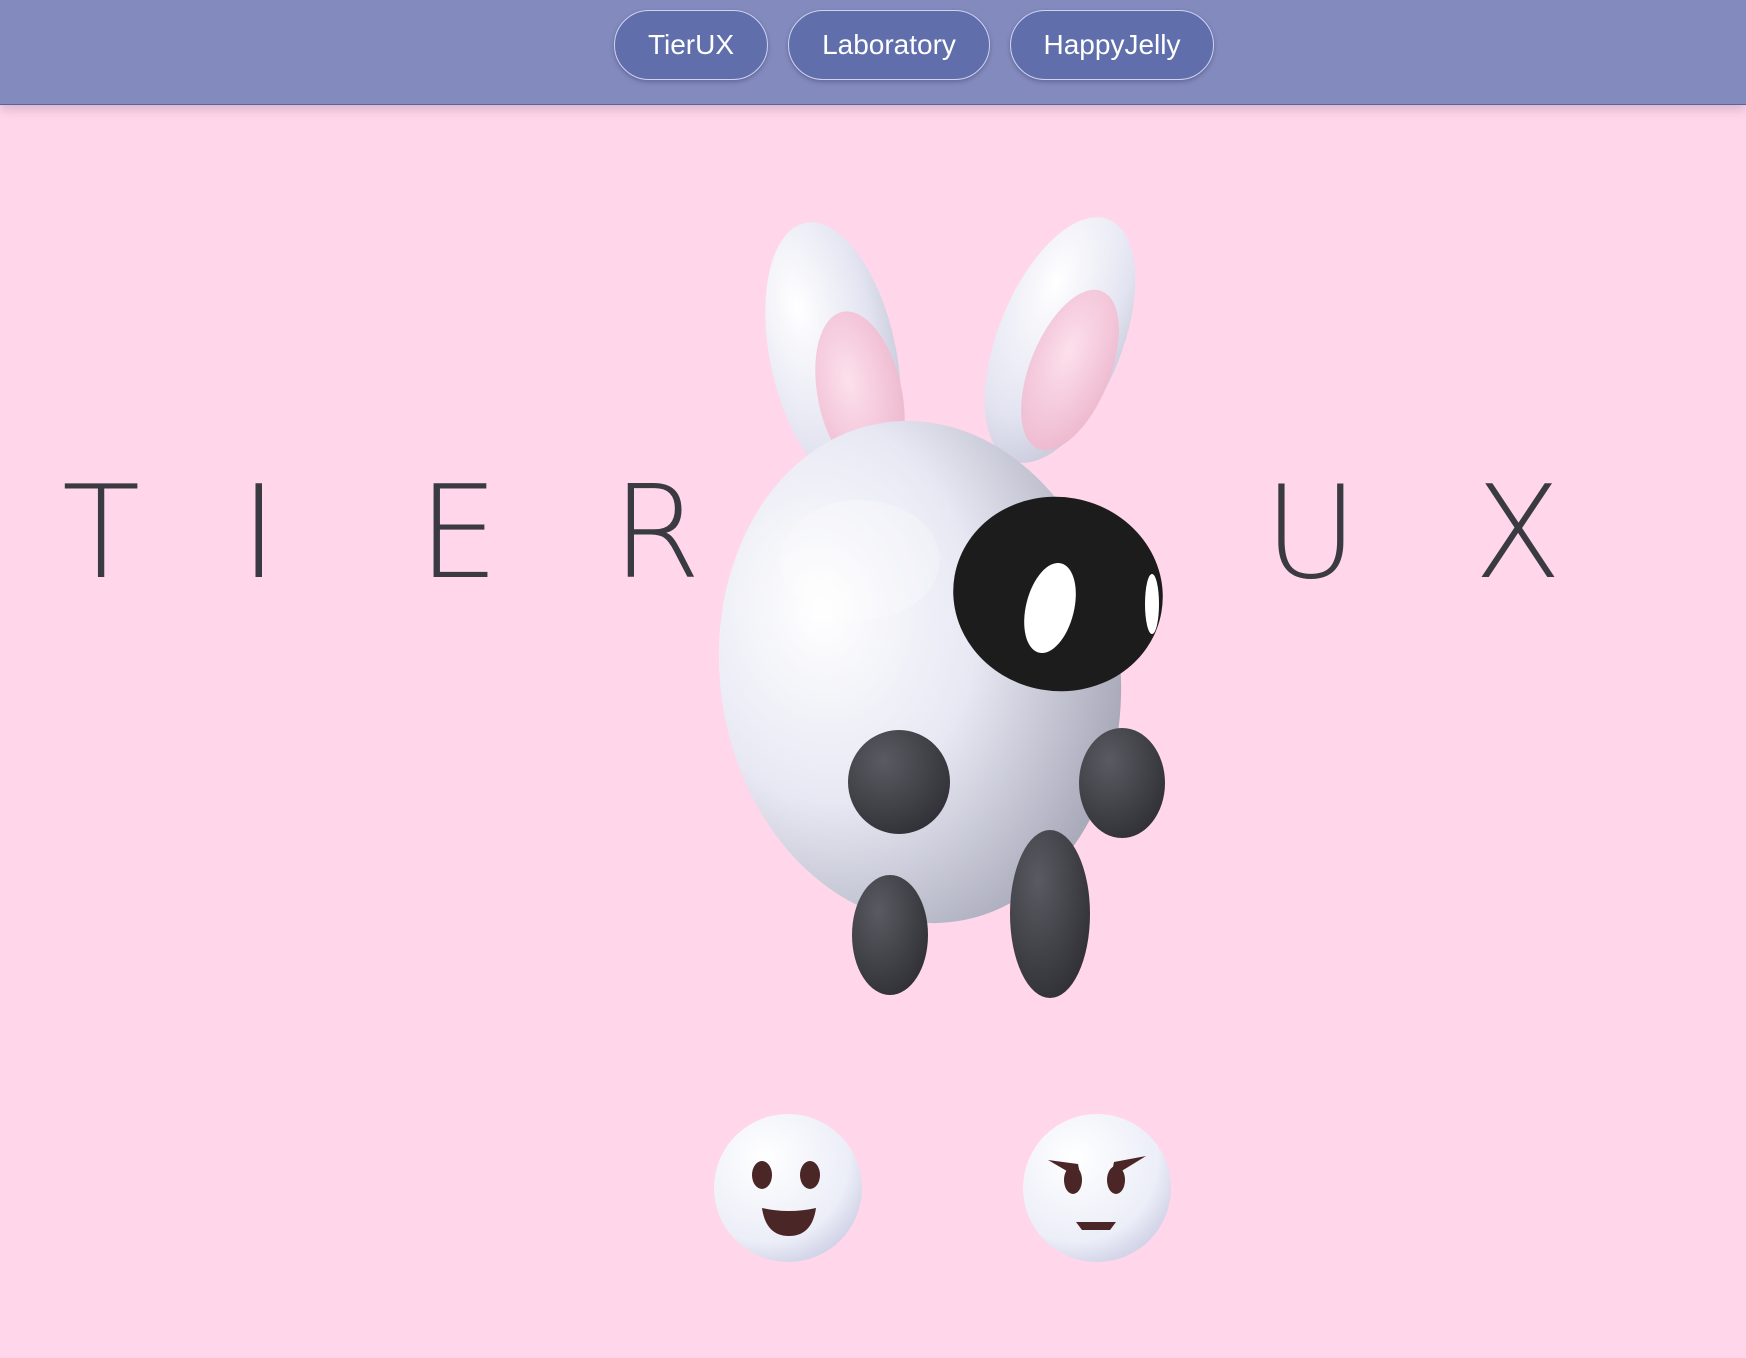  I want to click on top-navigation-bar: TierUX Laboratory HappyJelly, so click(873, 52).